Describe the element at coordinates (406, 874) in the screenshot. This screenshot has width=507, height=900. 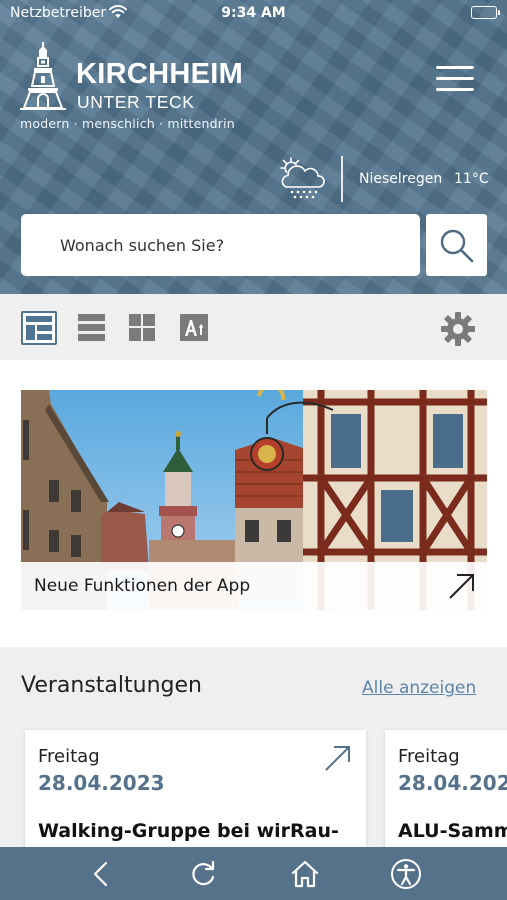
I see `accessibility-icon` at that location.